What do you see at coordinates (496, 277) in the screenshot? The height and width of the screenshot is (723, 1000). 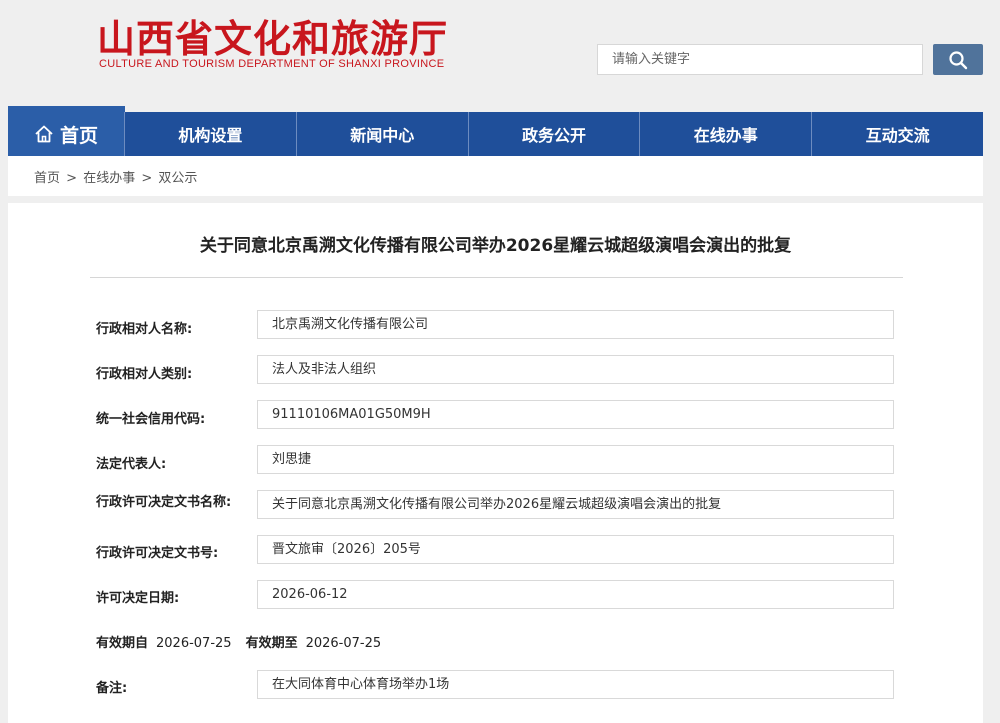 I see `title-divider` at bounding box center [496, 277].